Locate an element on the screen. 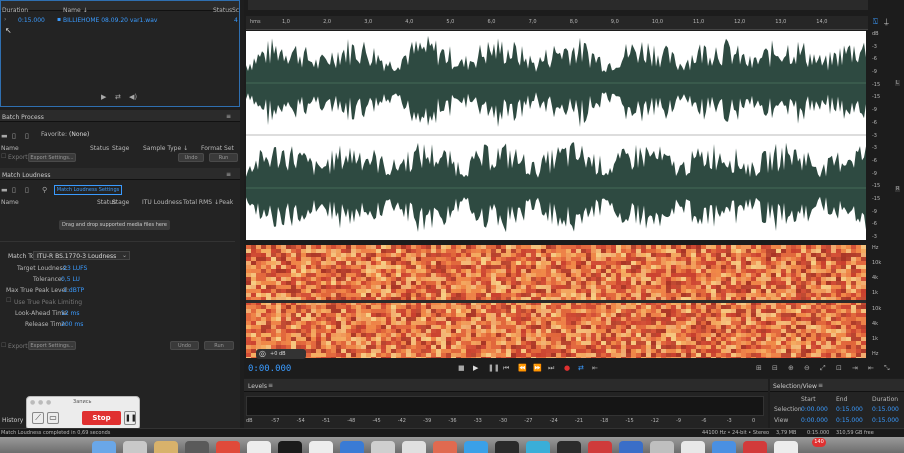  pen-tool-icon: ⟋ is located at coordinates (38, 418).